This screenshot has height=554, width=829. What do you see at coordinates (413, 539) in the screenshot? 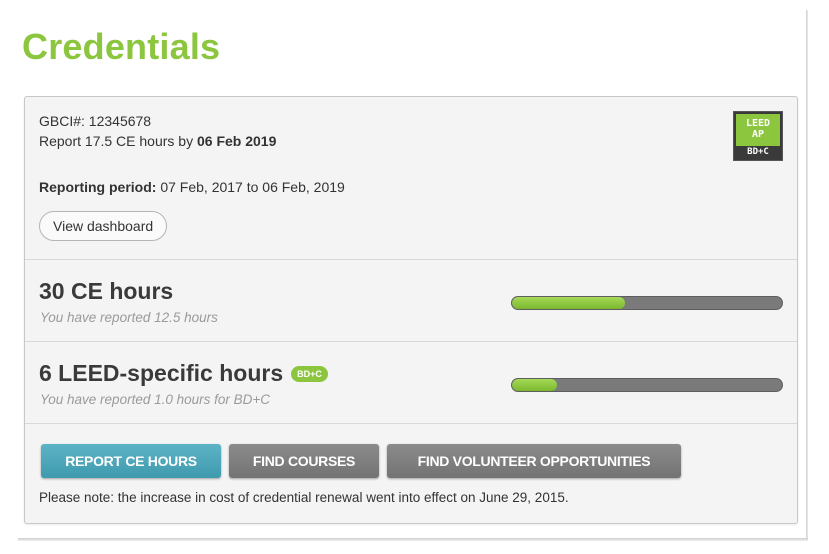
I see `frame-edge-bottom` at bounding box center [413, 539].